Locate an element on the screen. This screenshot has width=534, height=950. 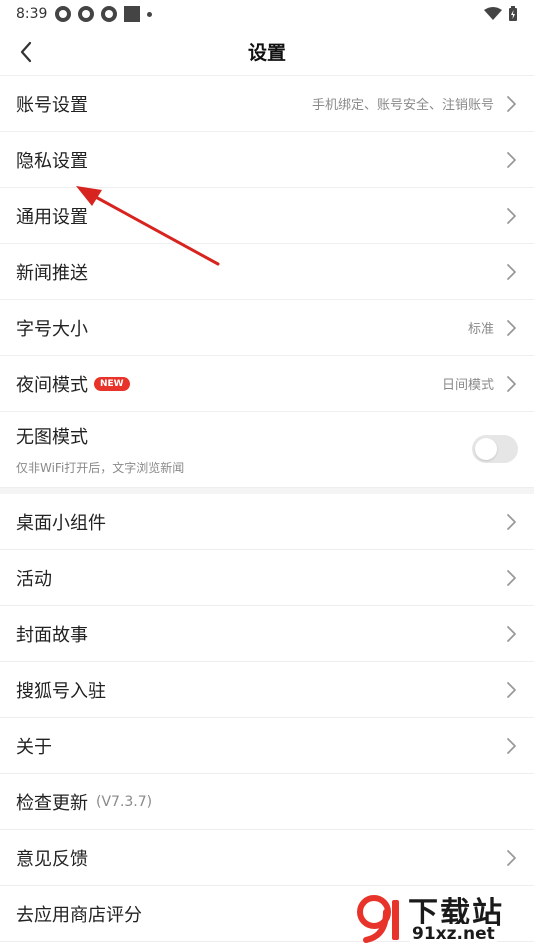
item-label: 新闻推送 is located at coordinates (52, 273).